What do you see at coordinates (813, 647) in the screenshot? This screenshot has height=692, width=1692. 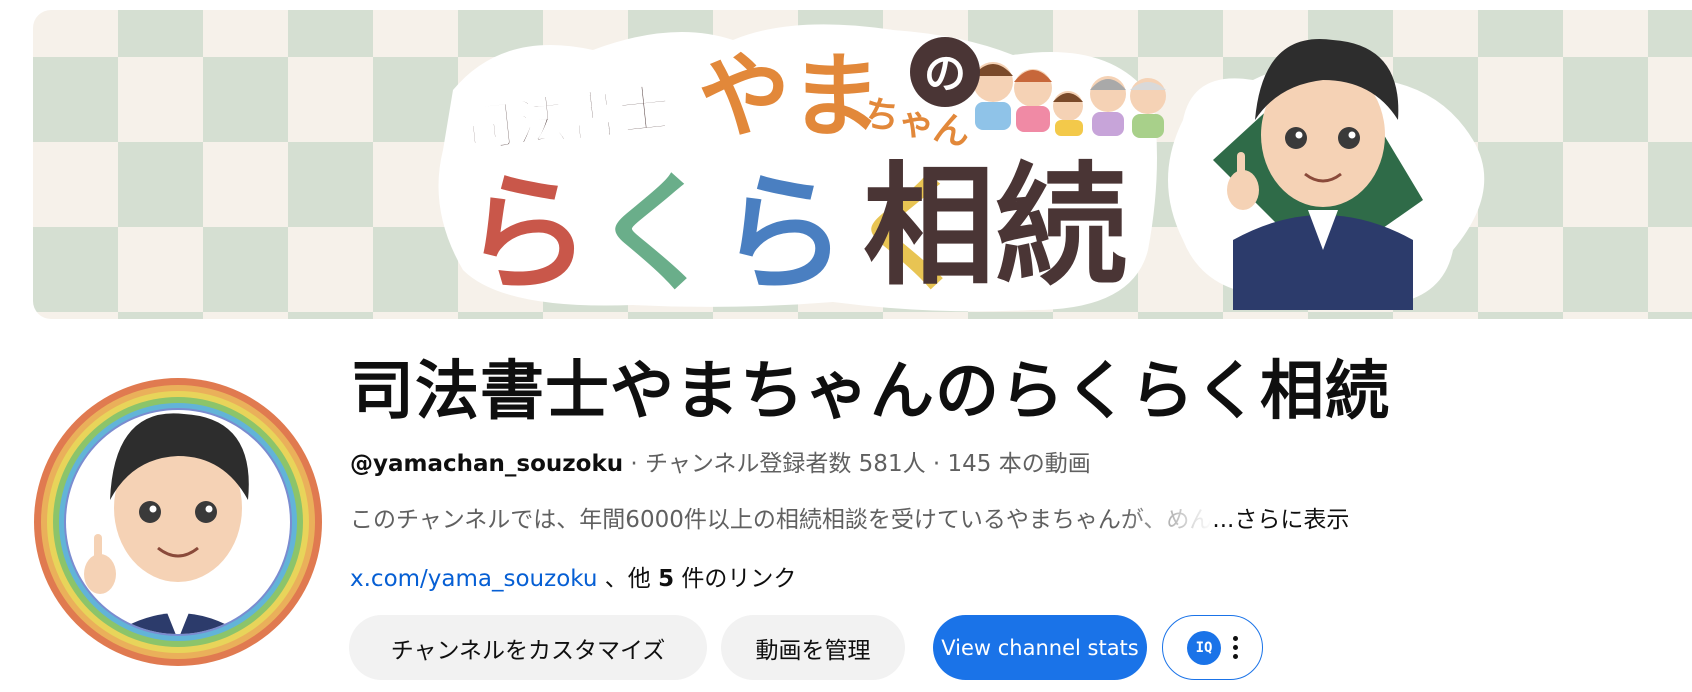 I see `manage-videos-button: 動画を管理` at bounding box center [813, 647].